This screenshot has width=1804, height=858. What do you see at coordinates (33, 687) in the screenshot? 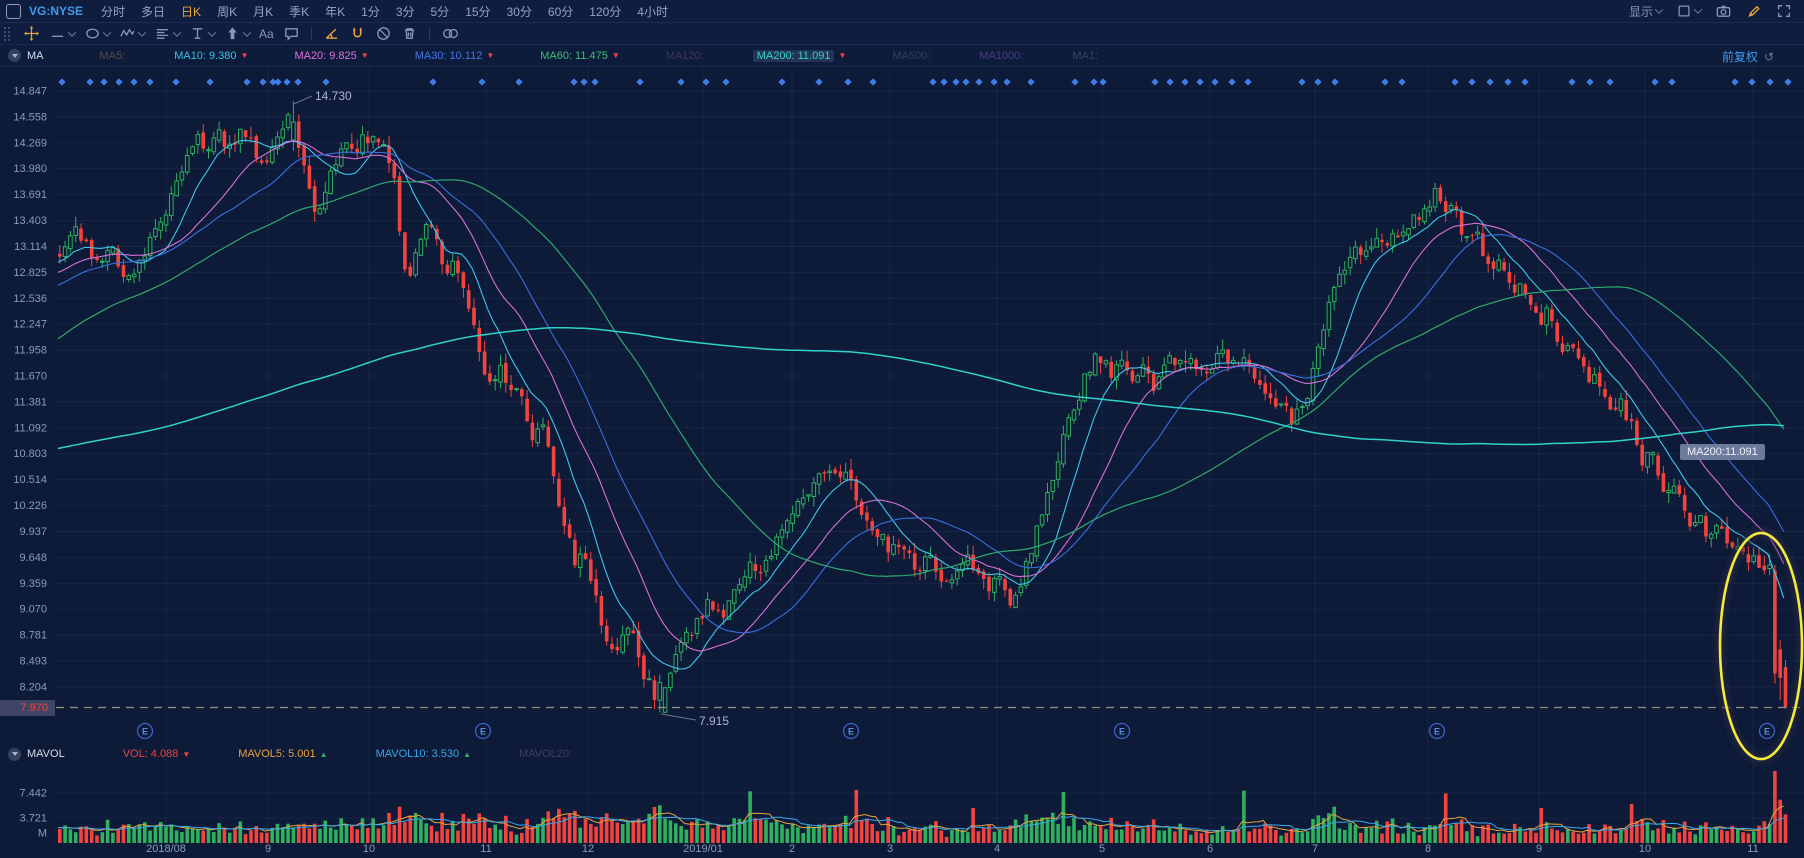
I see `svg-text: 8.204` at bounding box center [33, 687].